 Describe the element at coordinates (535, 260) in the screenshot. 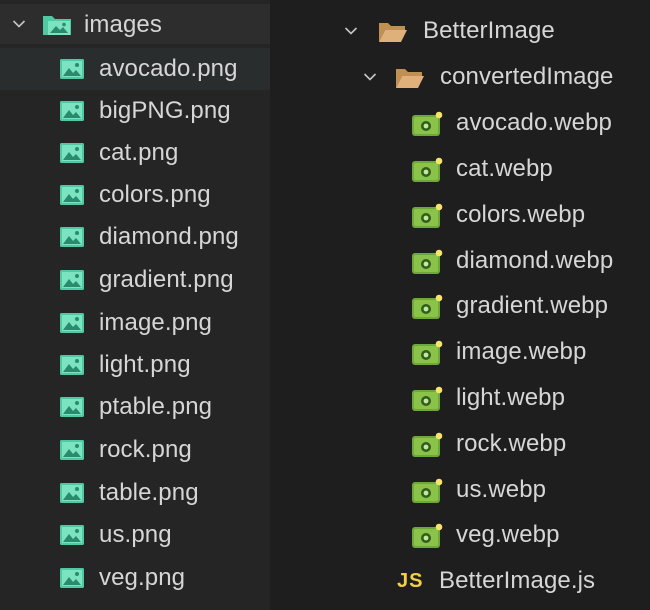

I see `file-label: diamond.webp` at that location.